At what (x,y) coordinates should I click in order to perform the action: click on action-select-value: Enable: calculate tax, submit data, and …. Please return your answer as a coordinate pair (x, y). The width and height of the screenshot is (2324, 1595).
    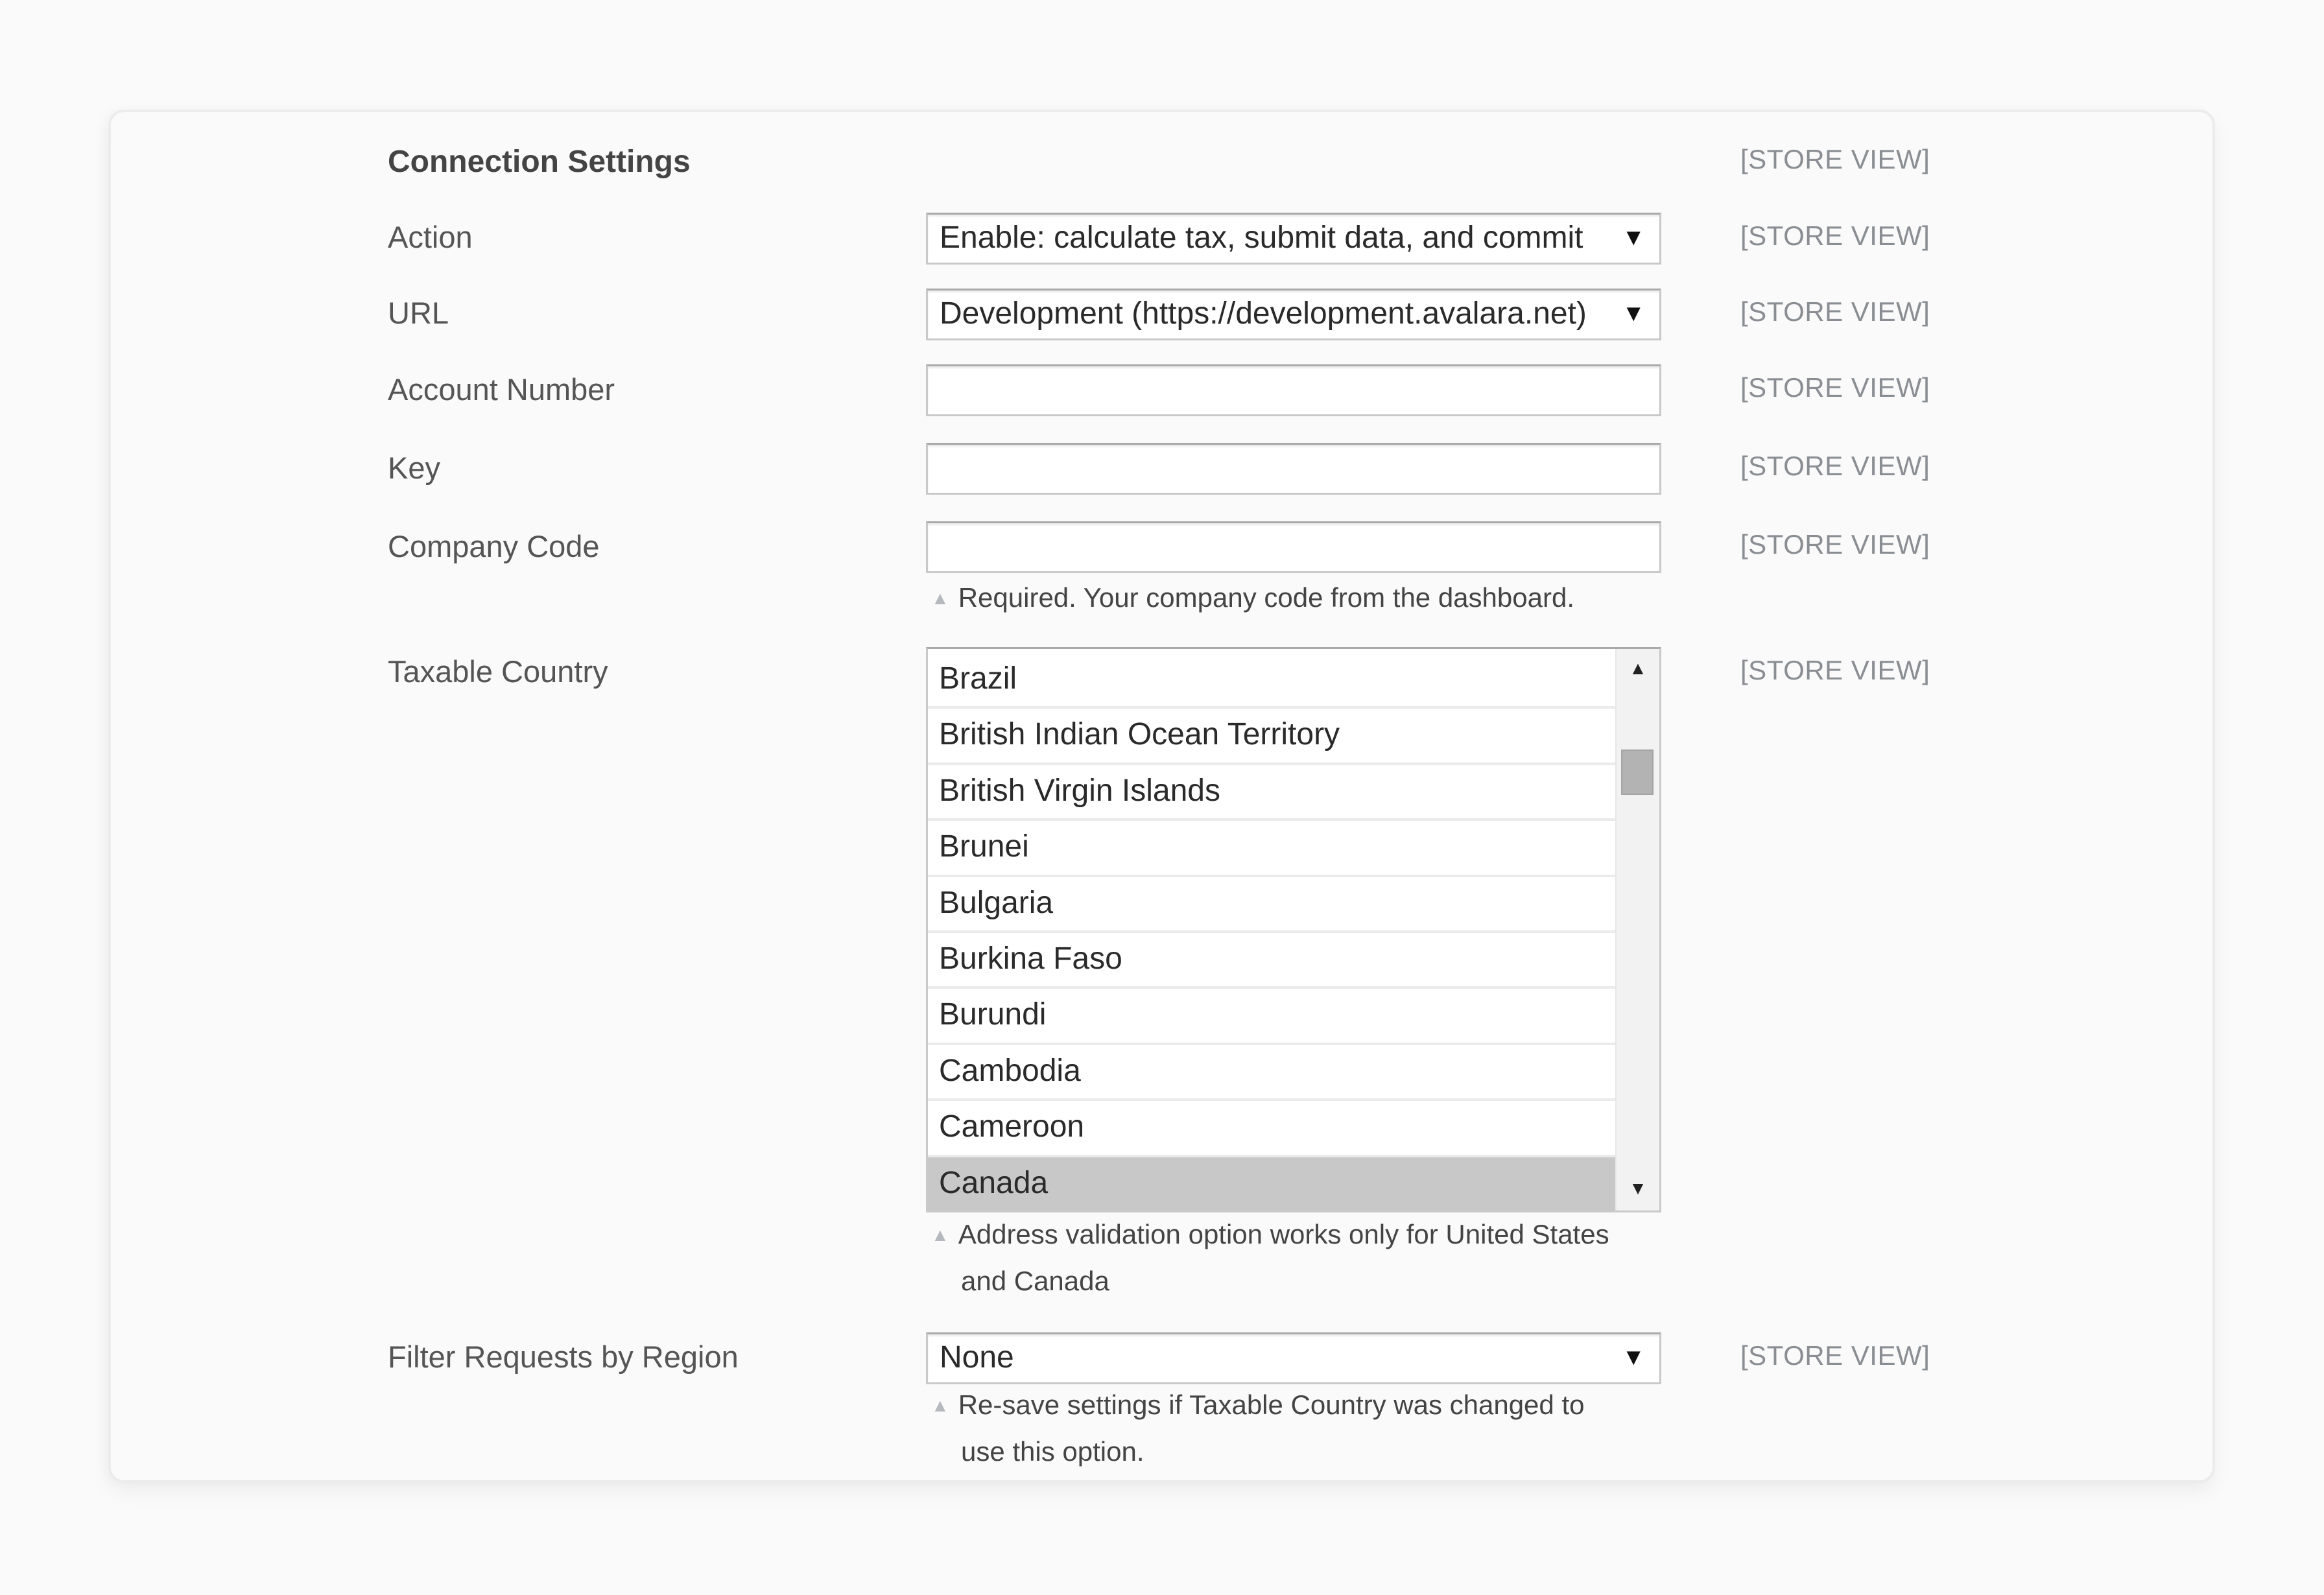
    Looking at the image, I should click on (1262, 237).